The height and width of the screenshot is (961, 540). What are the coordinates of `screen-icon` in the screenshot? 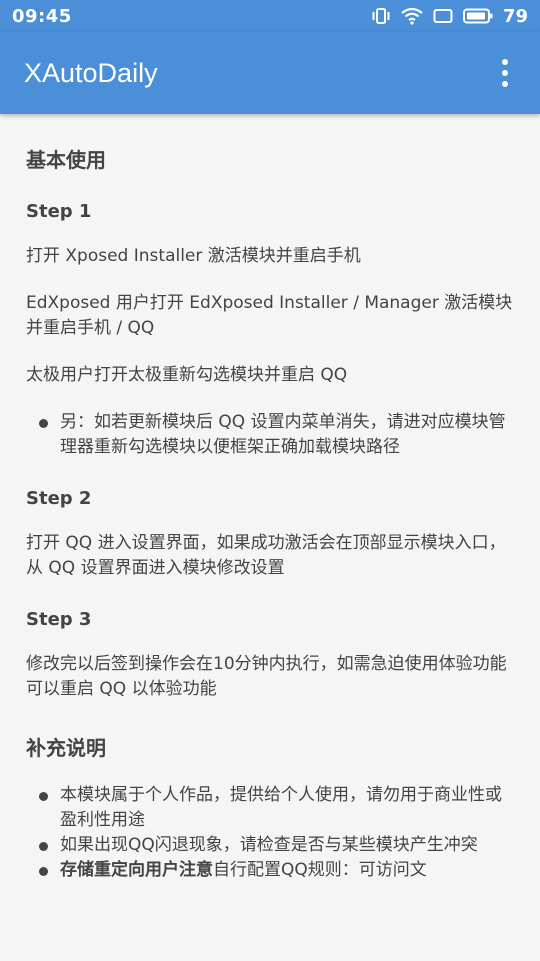 It's located at (443, 16).